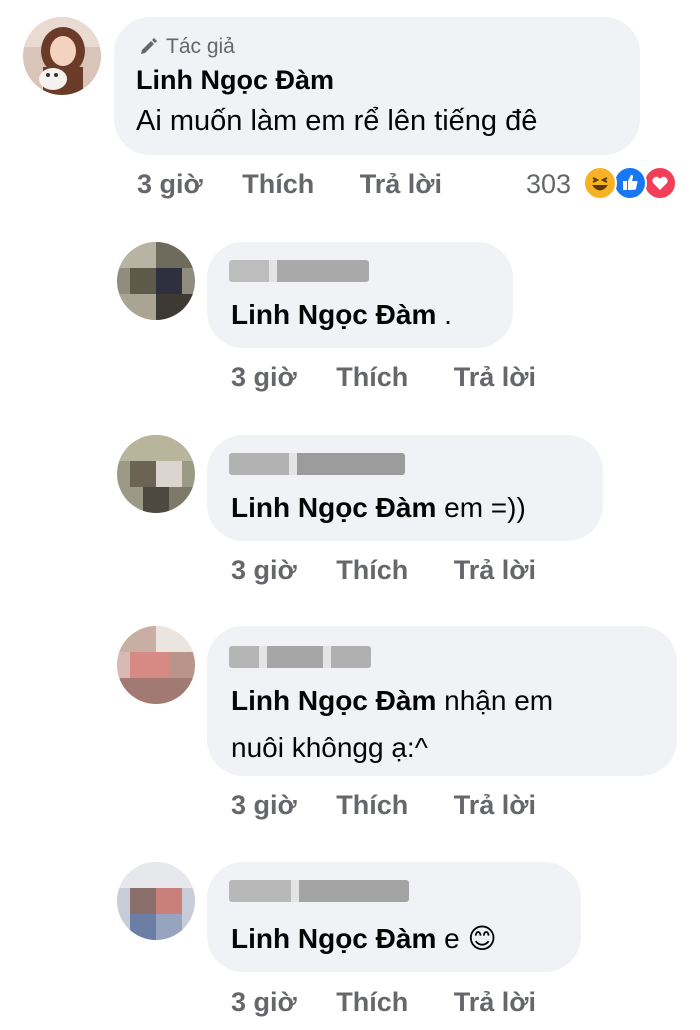 The width and height of the screenshot is (700, 1030). What do you see at coordinates (548, 184) in the screenshot?
I see `reaction-count: 303` at bounding box center [548, 184].